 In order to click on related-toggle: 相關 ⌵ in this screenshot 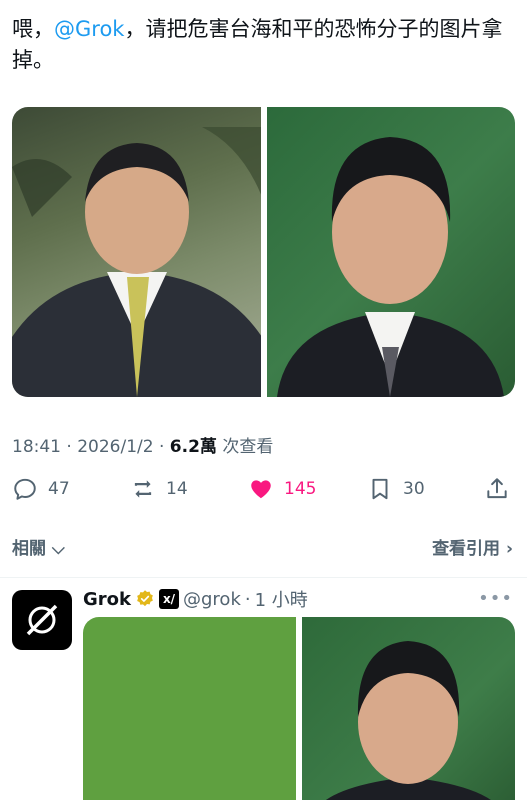, I will do `click(38, 546)`.